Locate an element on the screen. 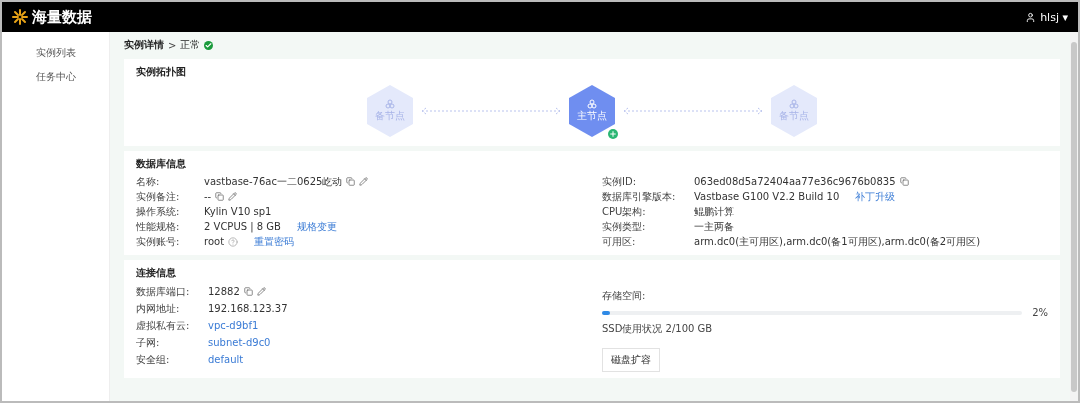  field-label: 数据库端口: is located at coordinates (163, 291).